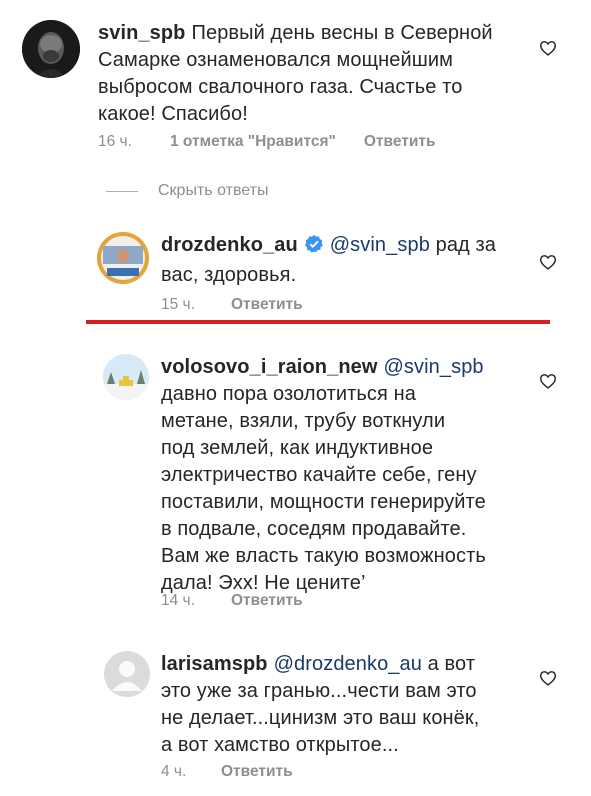  What do you see at coordinates (229, 245) in the screenshot?
I see `comment-username: drozdenko_au` at bounding box center [229, 245].